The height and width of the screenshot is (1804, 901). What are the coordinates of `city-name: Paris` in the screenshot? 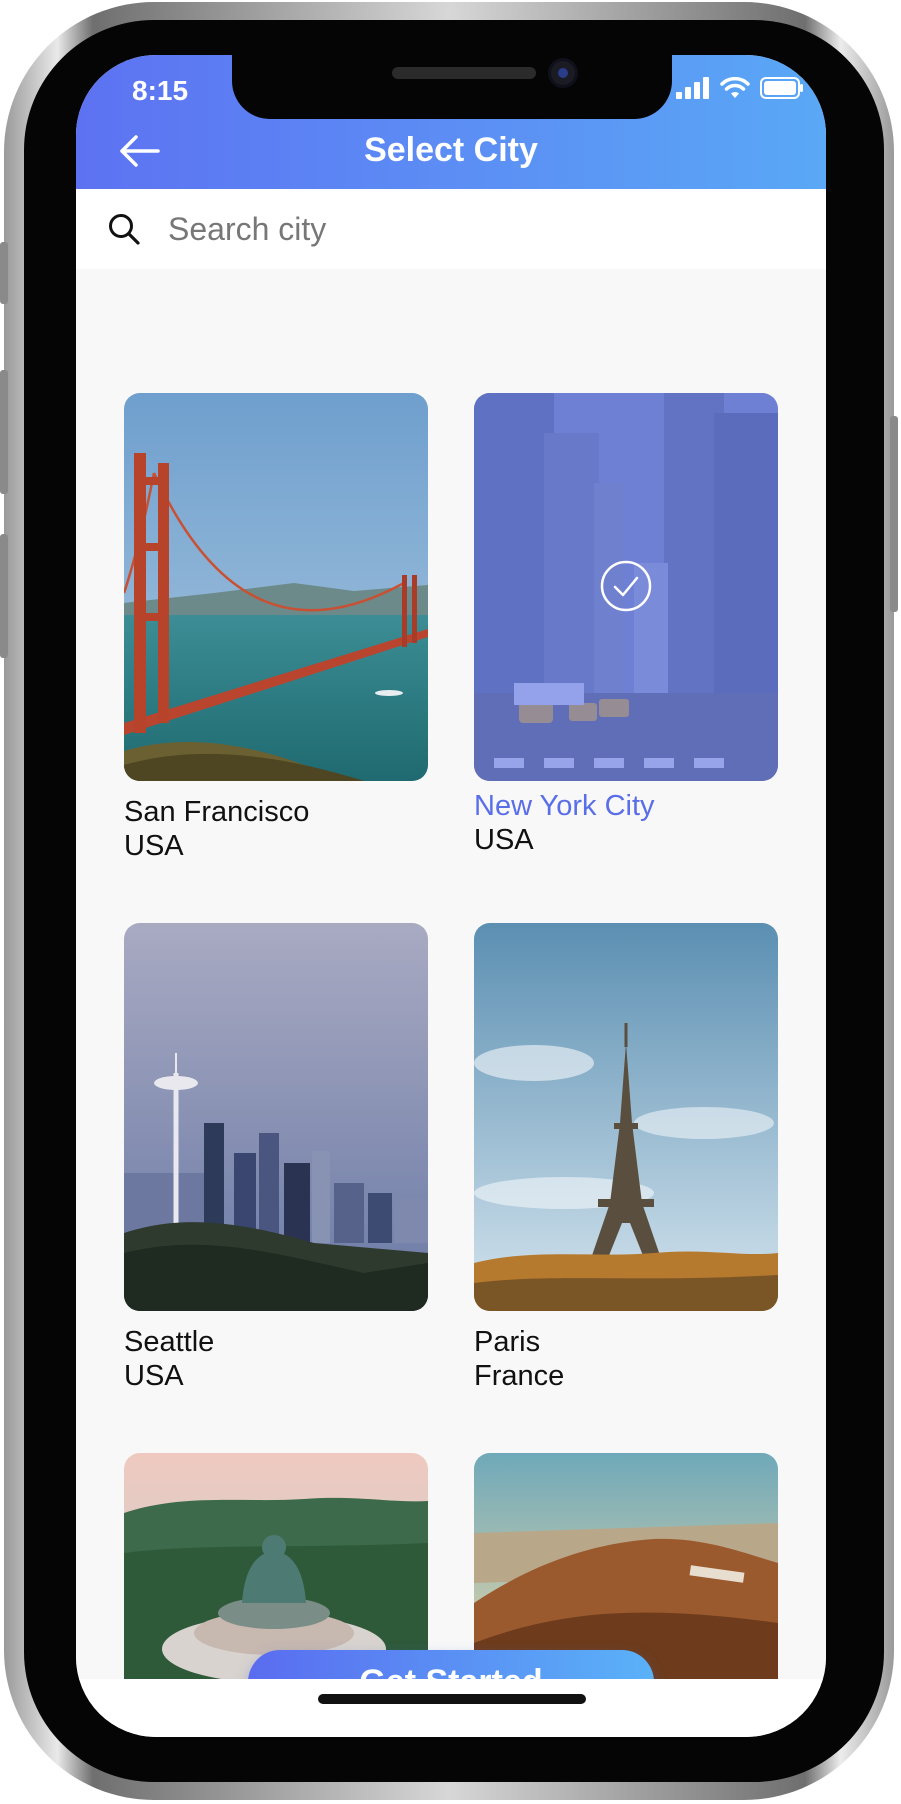 It's located at (507, 1342).